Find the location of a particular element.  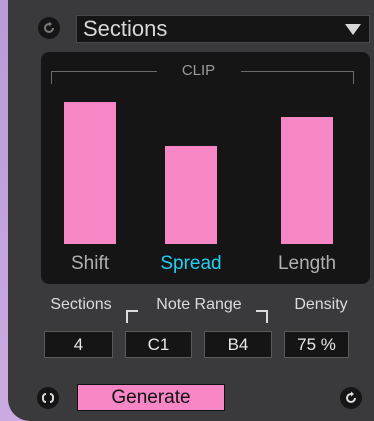

spread-bar is located at coordinates (191, 195).